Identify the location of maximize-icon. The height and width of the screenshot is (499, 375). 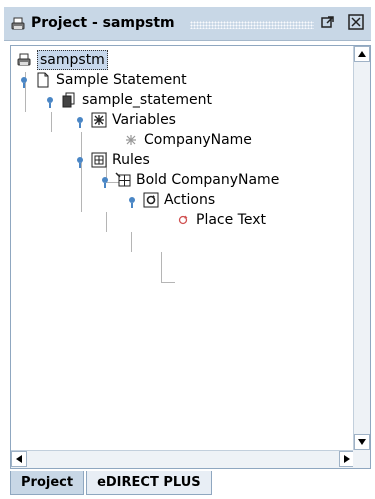
(327, 22).